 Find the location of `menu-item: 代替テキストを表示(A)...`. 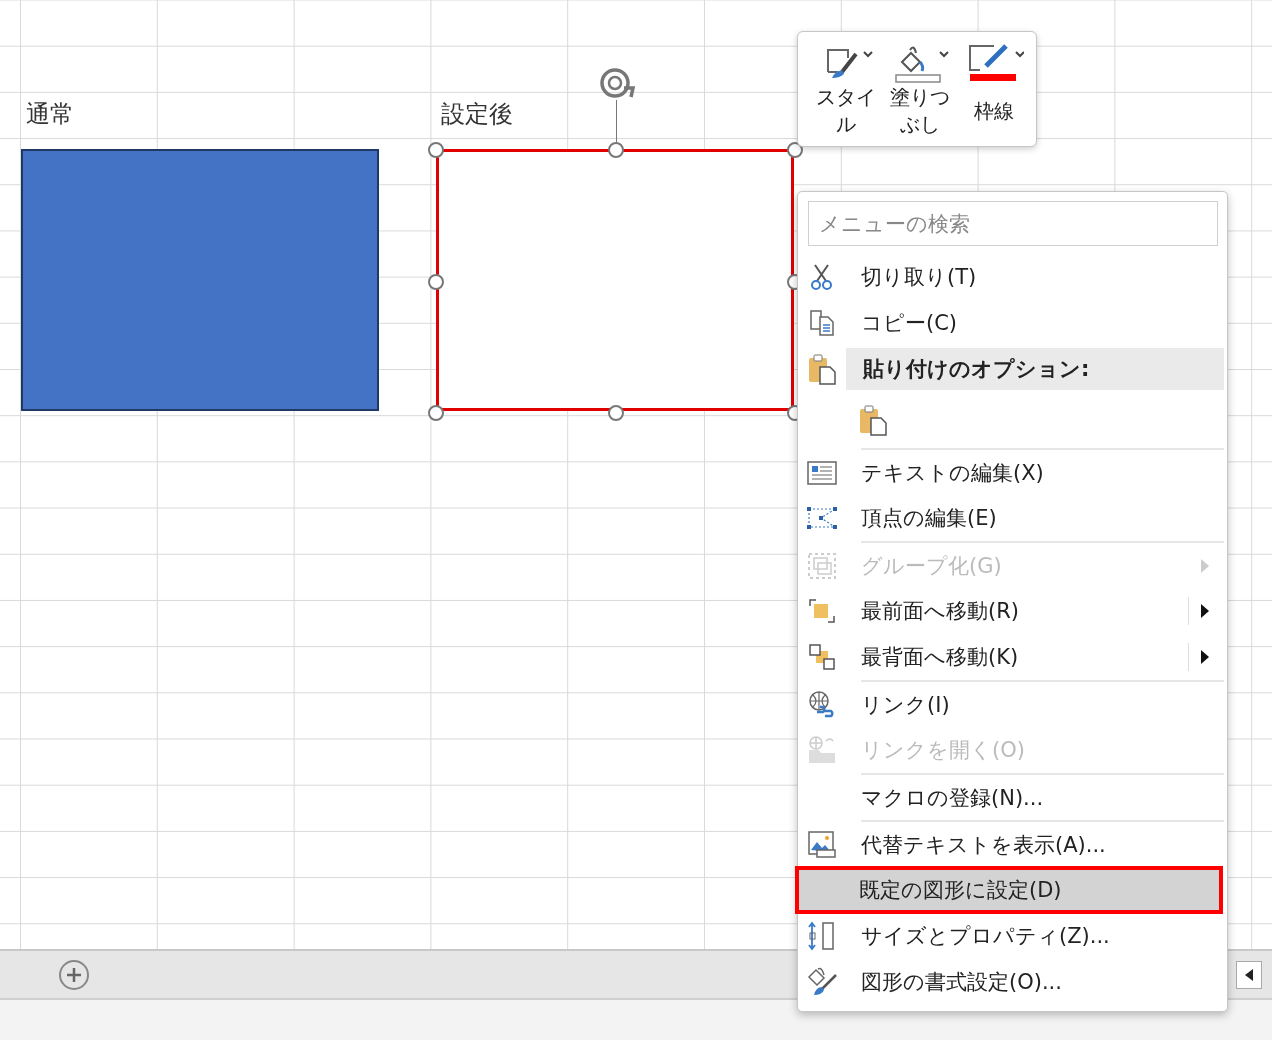

menu-item: 代替テキストを表示(A)... is located at coordinates (1012, 843).